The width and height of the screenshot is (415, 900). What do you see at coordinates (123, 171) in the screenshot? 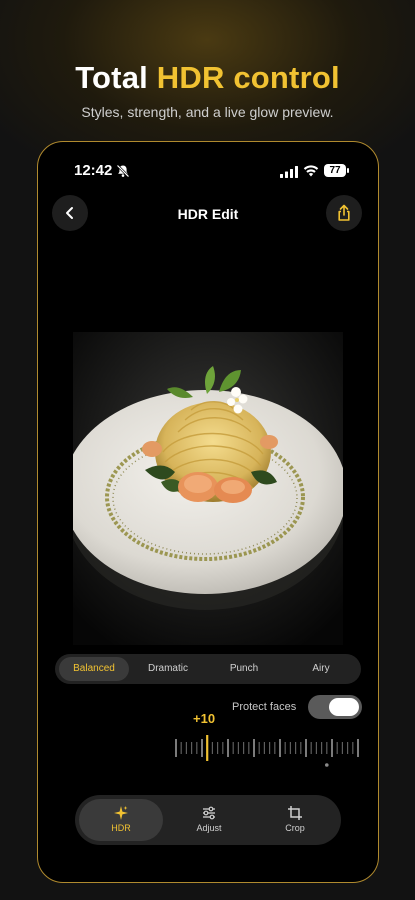
I see `bell-muted-icon` at bounding box center [123, 171].